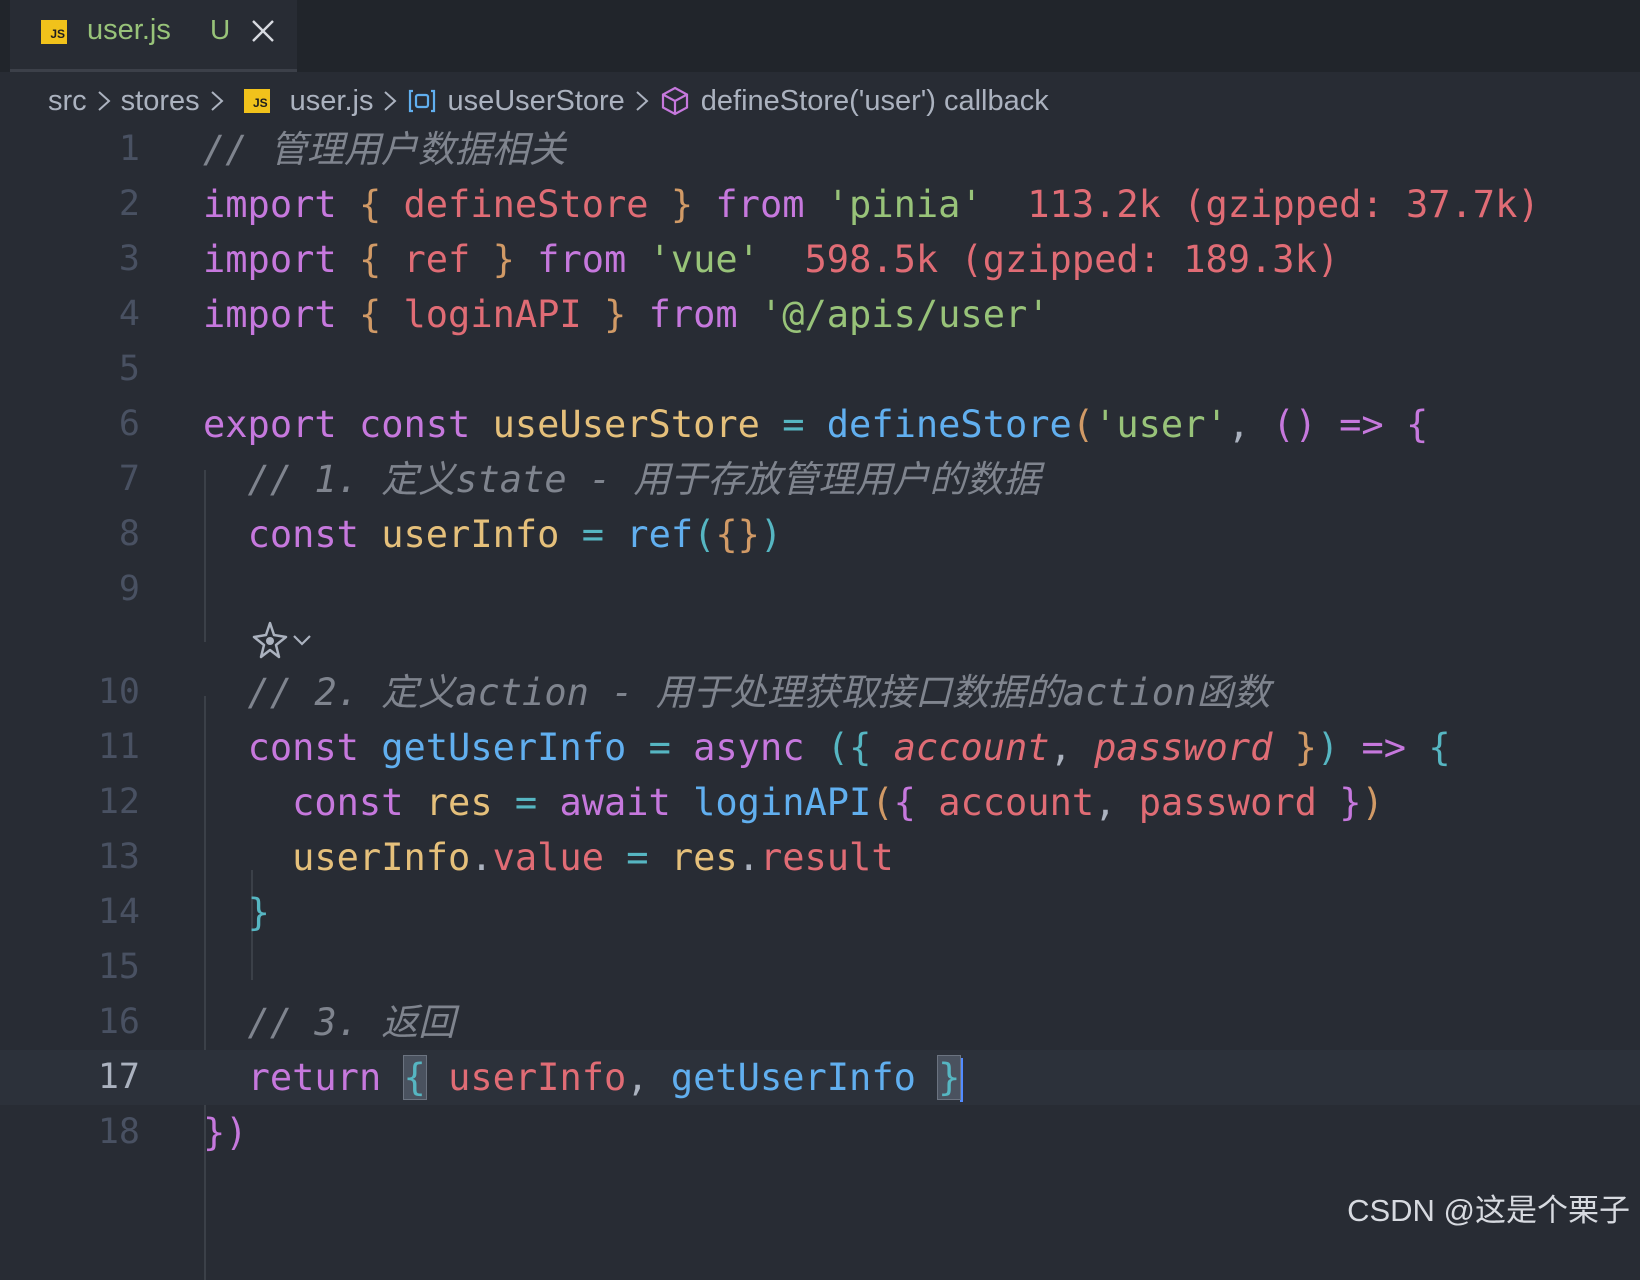  Describe the element at coordinates (820, 1132) in the screenshot. I see `code-line: 18 })` at that location.